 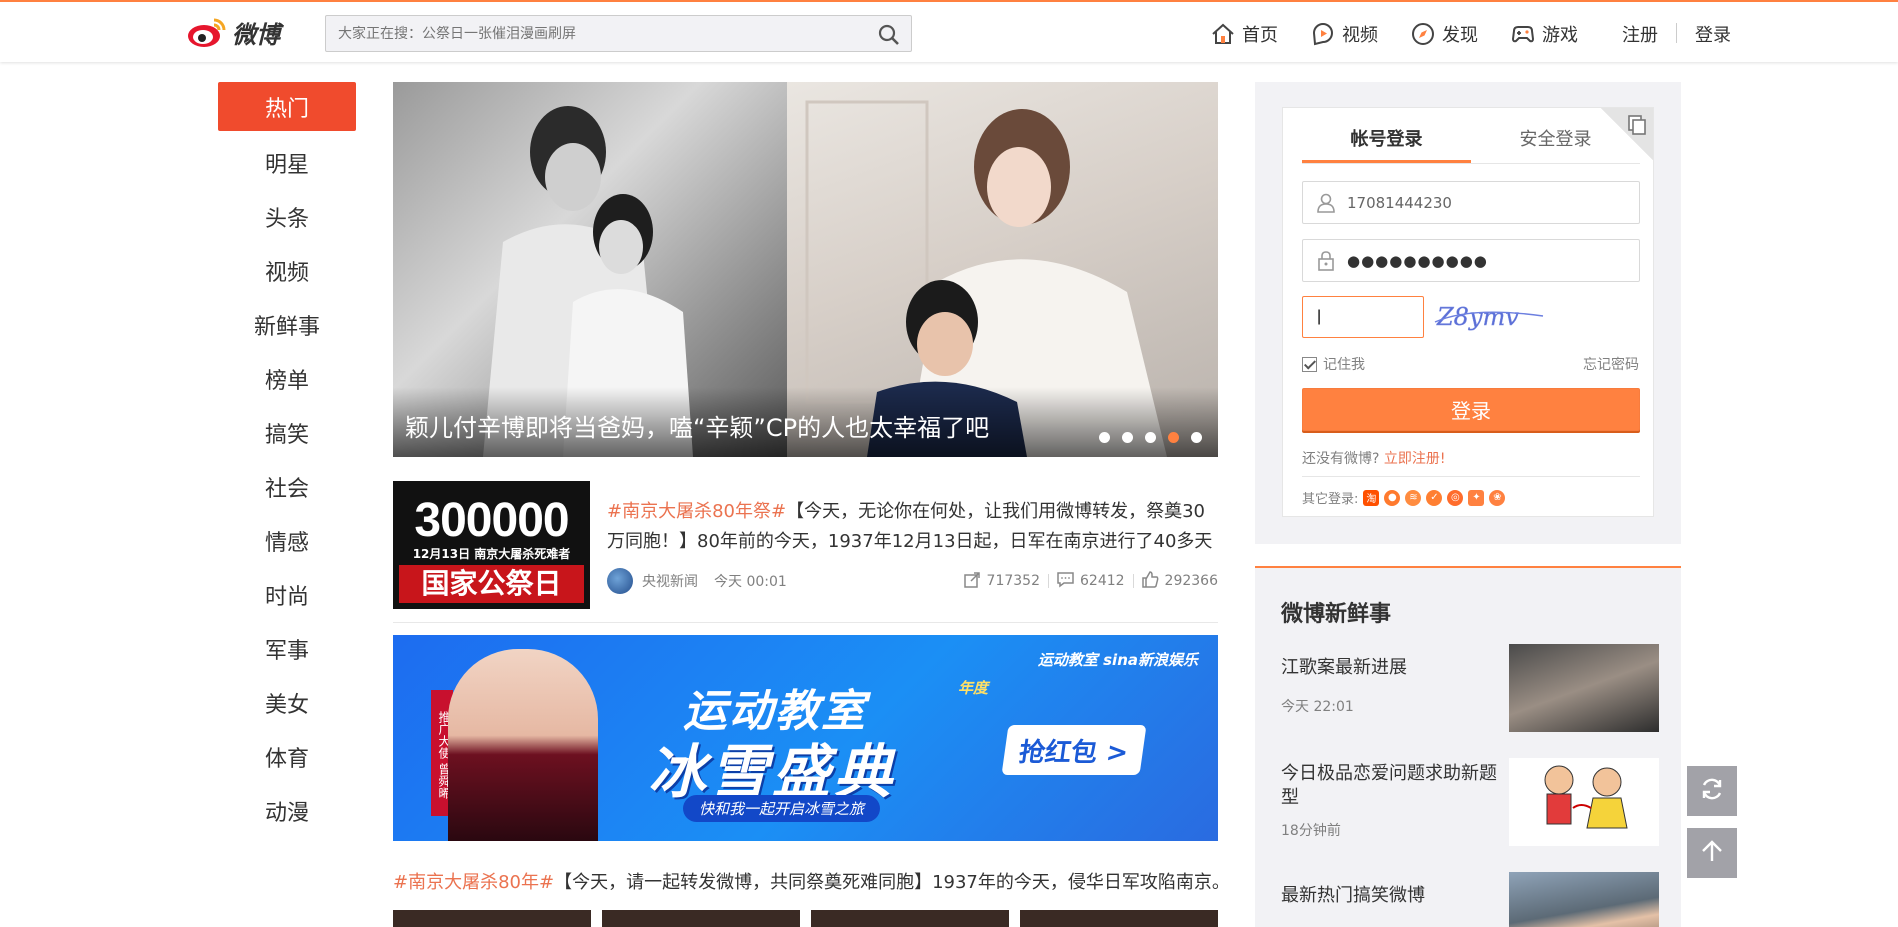 I want to click on password-field, so click(x=1471, y=260).